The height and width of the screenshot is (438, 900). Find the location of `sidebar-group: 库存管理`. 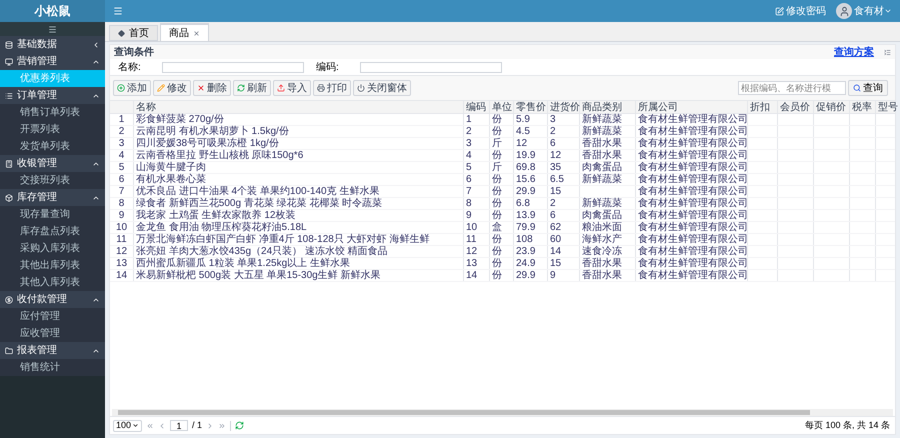

sidebar-group: 库存管理 is located at coordinates (52, 197).